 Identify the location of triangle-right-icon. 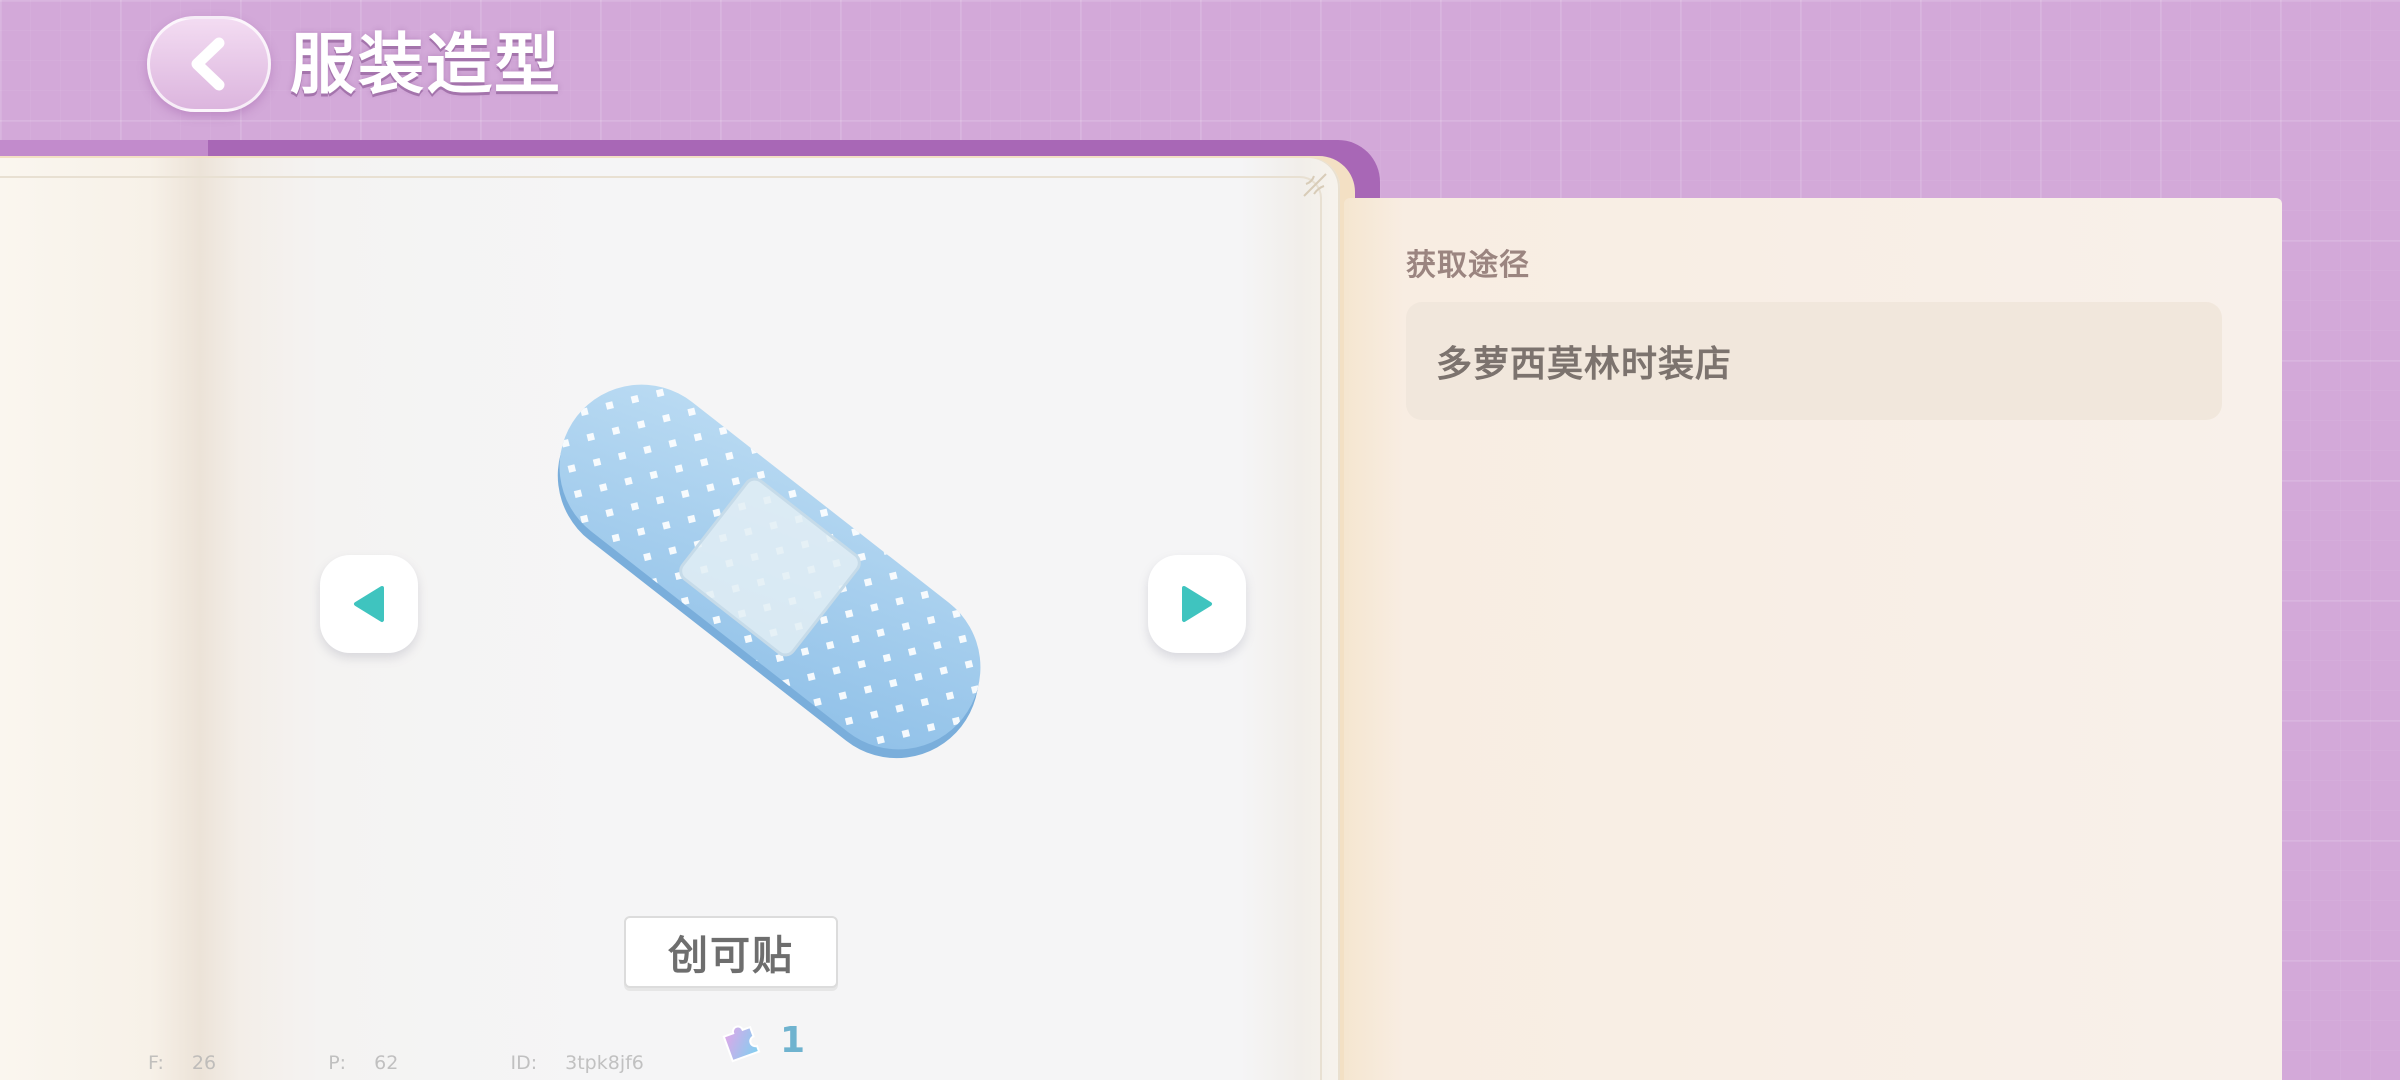
(1197, 604).